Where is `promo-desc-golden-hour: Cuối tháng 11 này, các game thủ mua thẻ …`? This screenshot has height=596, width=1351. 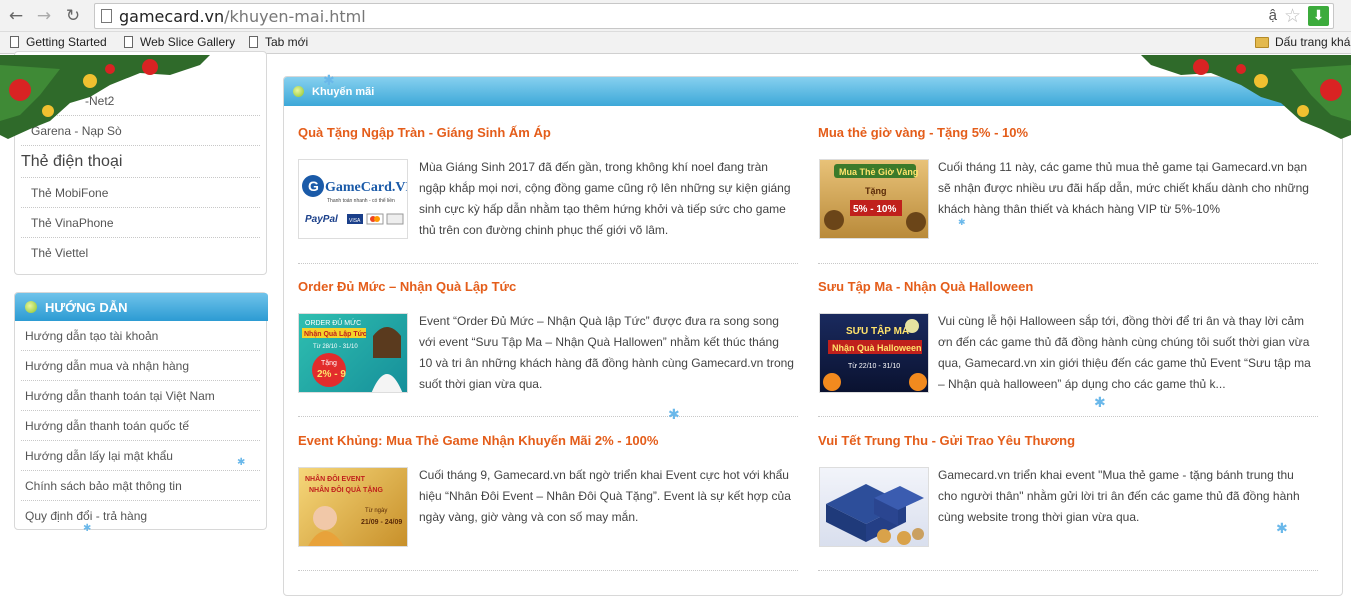
promo-desc-golden-hour: Cuối tháng 11 này, các game thủ mua thẻ … is located at coordinates (1123, 188).